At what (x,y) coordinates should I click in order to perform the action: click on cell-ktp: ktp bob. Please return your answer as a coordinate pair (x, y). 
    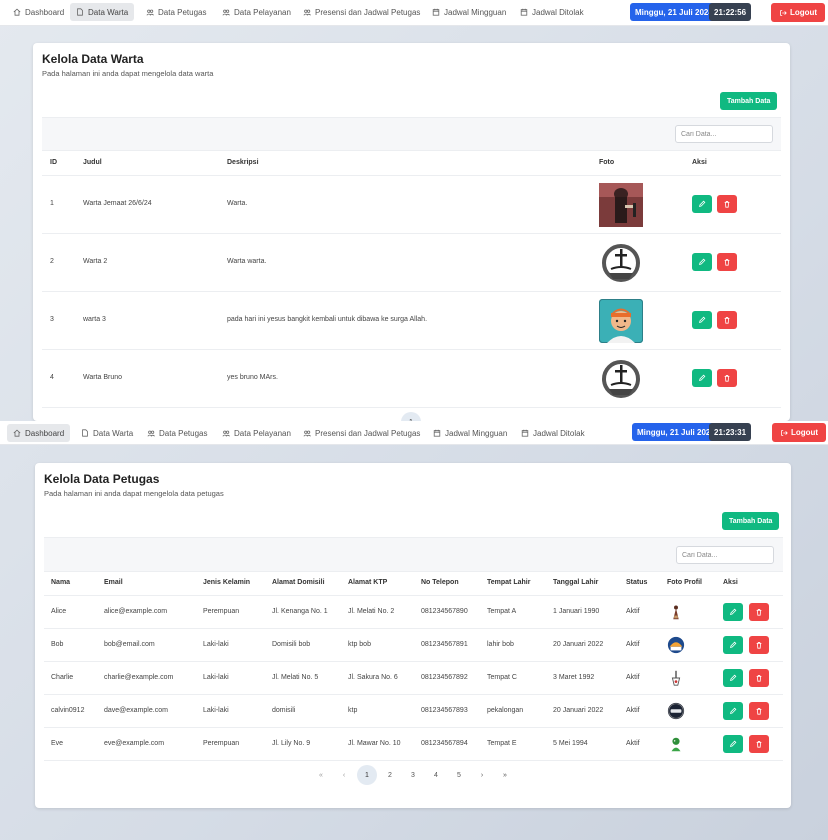
    Looking at the image, I should click on (359, 644).